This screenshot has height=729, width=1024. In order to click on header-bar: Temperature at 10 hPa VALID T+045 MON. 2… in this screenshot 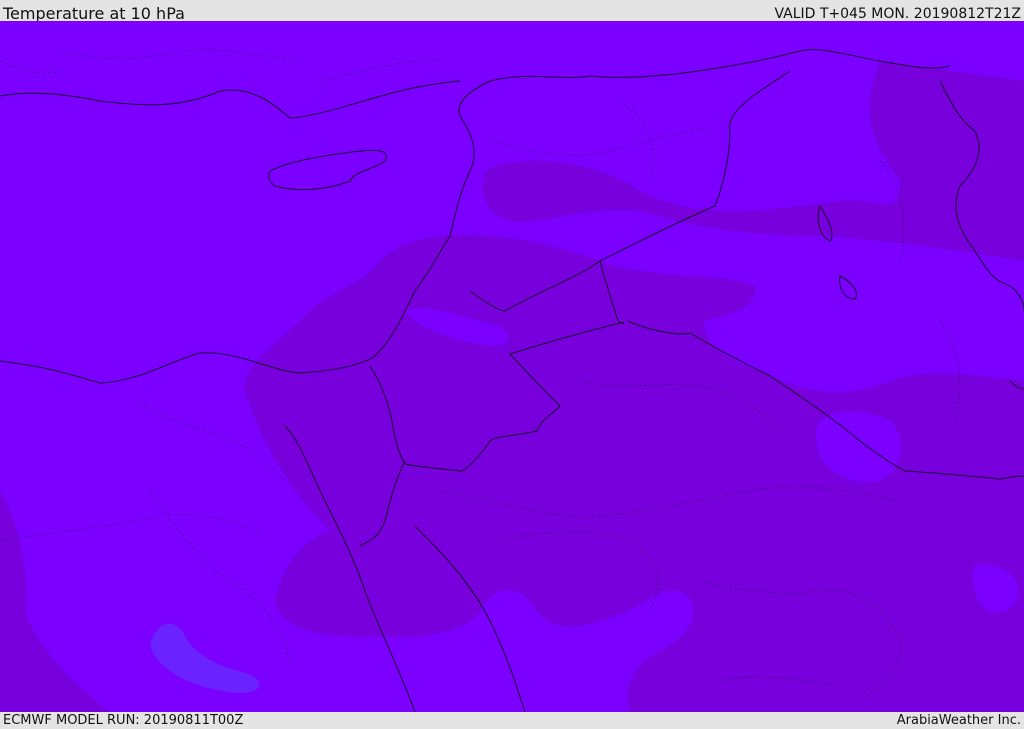, I will do `click(512, 11)`.